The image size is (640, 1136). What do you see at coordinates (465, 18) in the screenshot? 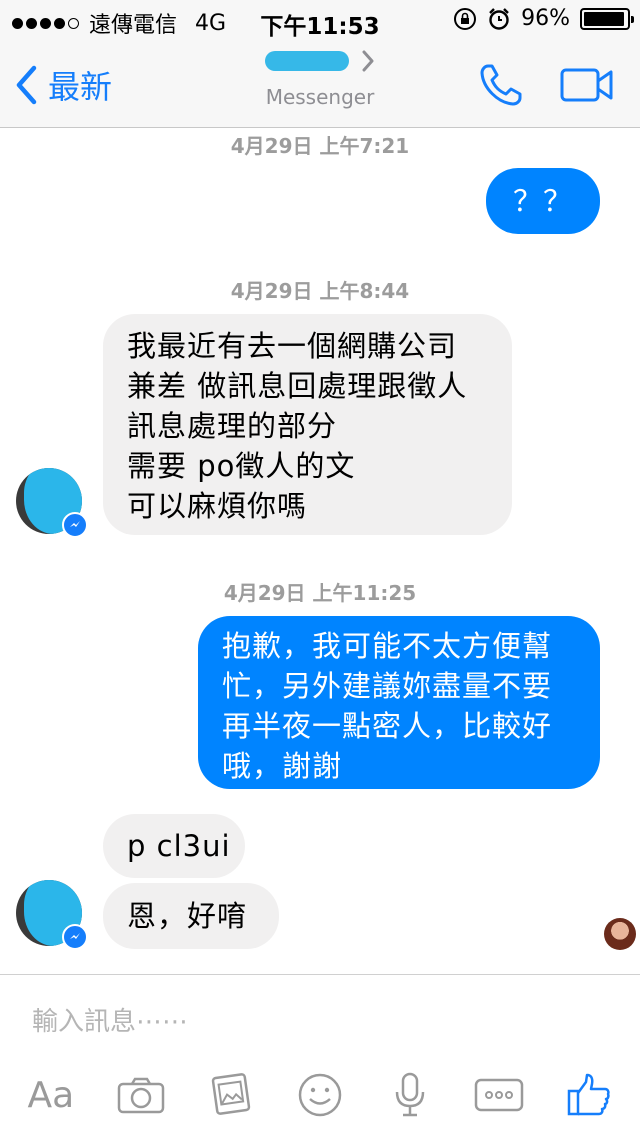
I see `rotation-lock-icon` at bounding box center [465, 18].